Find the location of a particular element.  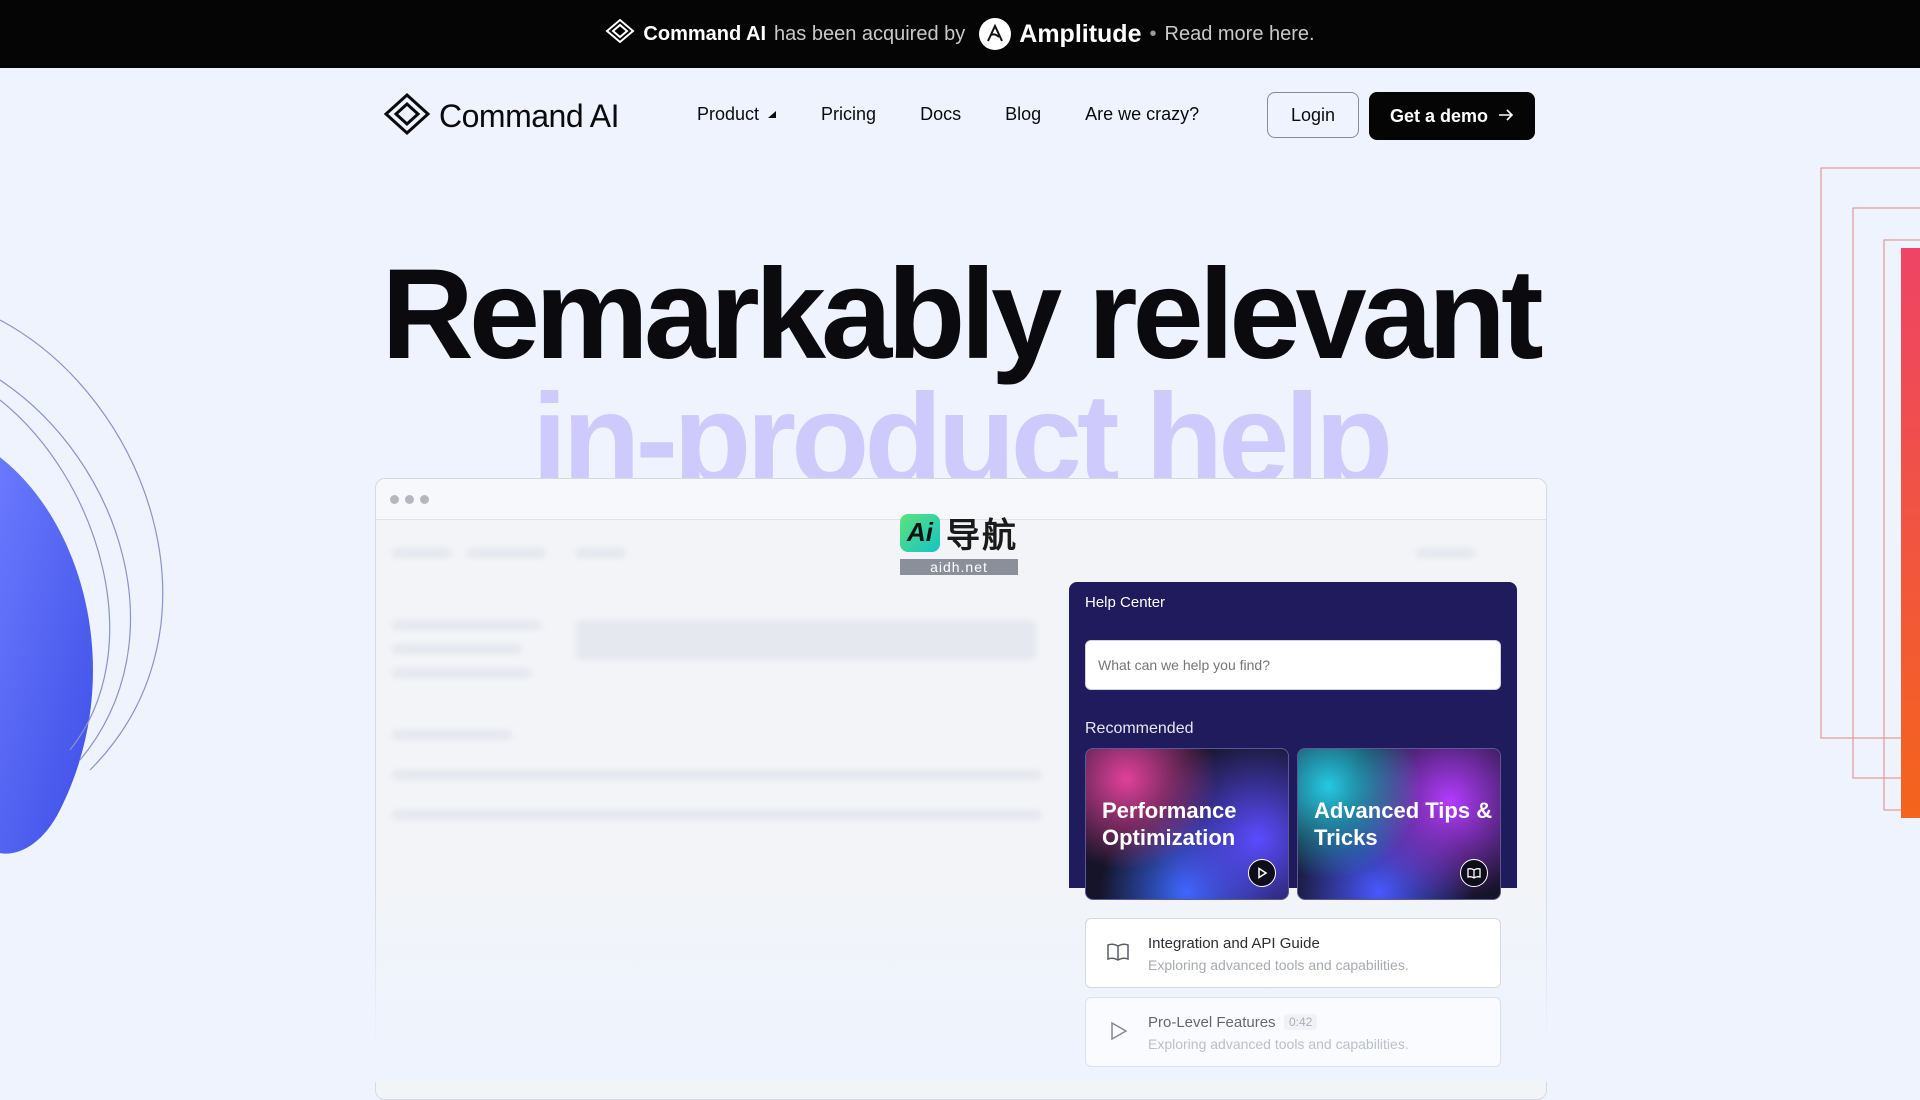

caret-down-icon is located at coordinates (772, 114).